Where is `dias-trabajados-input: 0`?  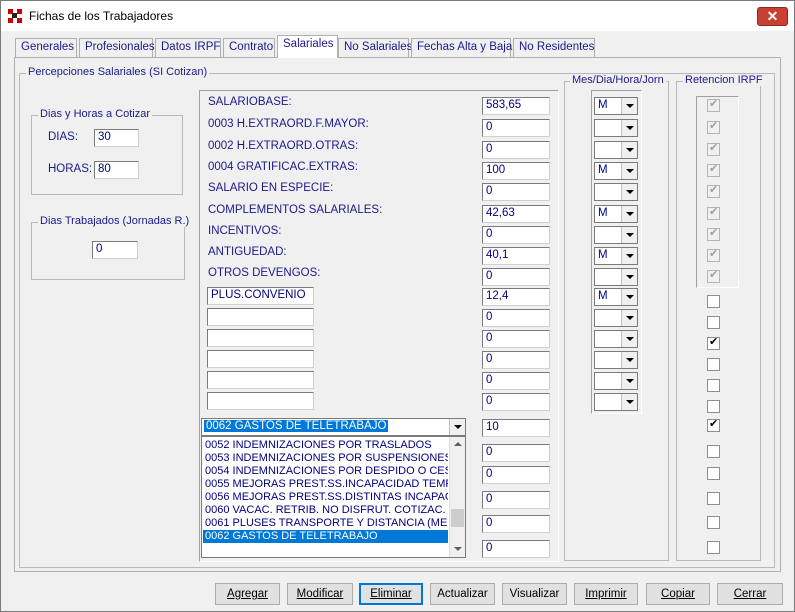 dias-trabajados-input: 0 is located at coordinates (115, 250).